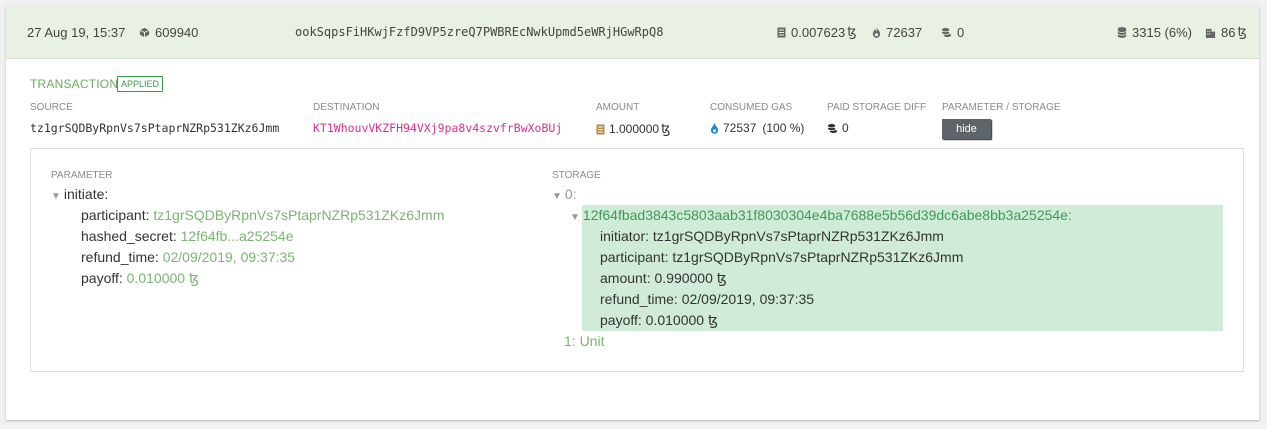  I want to click on amount-number: 1.000000, so click(634, 129).